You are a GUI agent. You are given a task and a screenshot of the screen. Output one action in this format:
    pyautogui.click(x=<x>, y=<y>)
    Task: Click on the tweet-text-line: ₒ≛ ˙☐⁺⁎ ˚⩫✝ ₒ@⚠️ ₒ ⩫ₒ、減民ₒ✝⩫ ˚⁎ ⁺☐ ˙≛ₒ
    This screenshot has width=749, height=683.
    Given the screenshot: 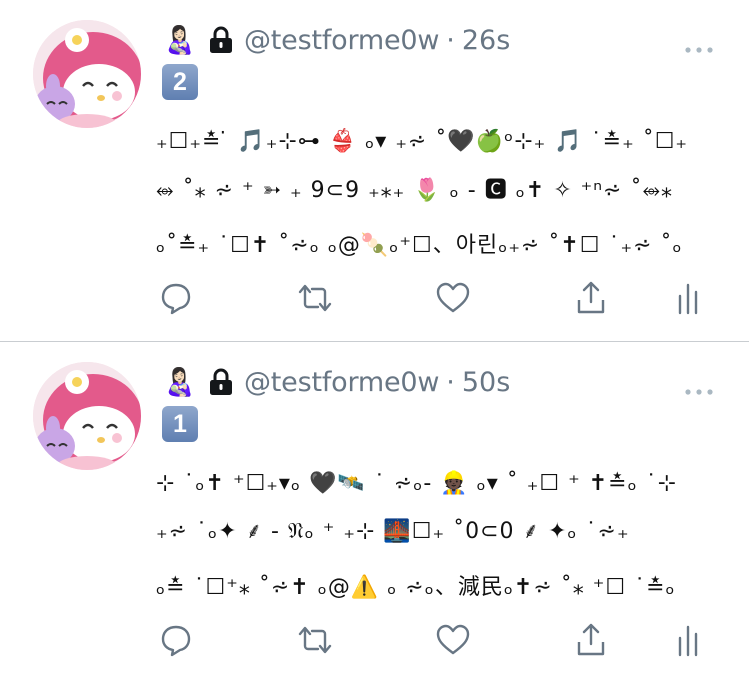 What is the action you would take?
    pyautogui.click(x=416, y=587)
    